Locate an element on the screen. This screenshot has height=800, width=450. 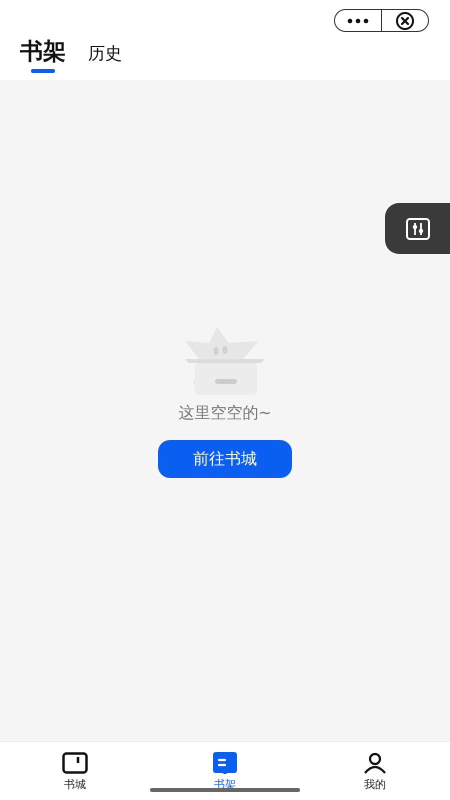
sliders-icon is located at coordinates (417, 228).